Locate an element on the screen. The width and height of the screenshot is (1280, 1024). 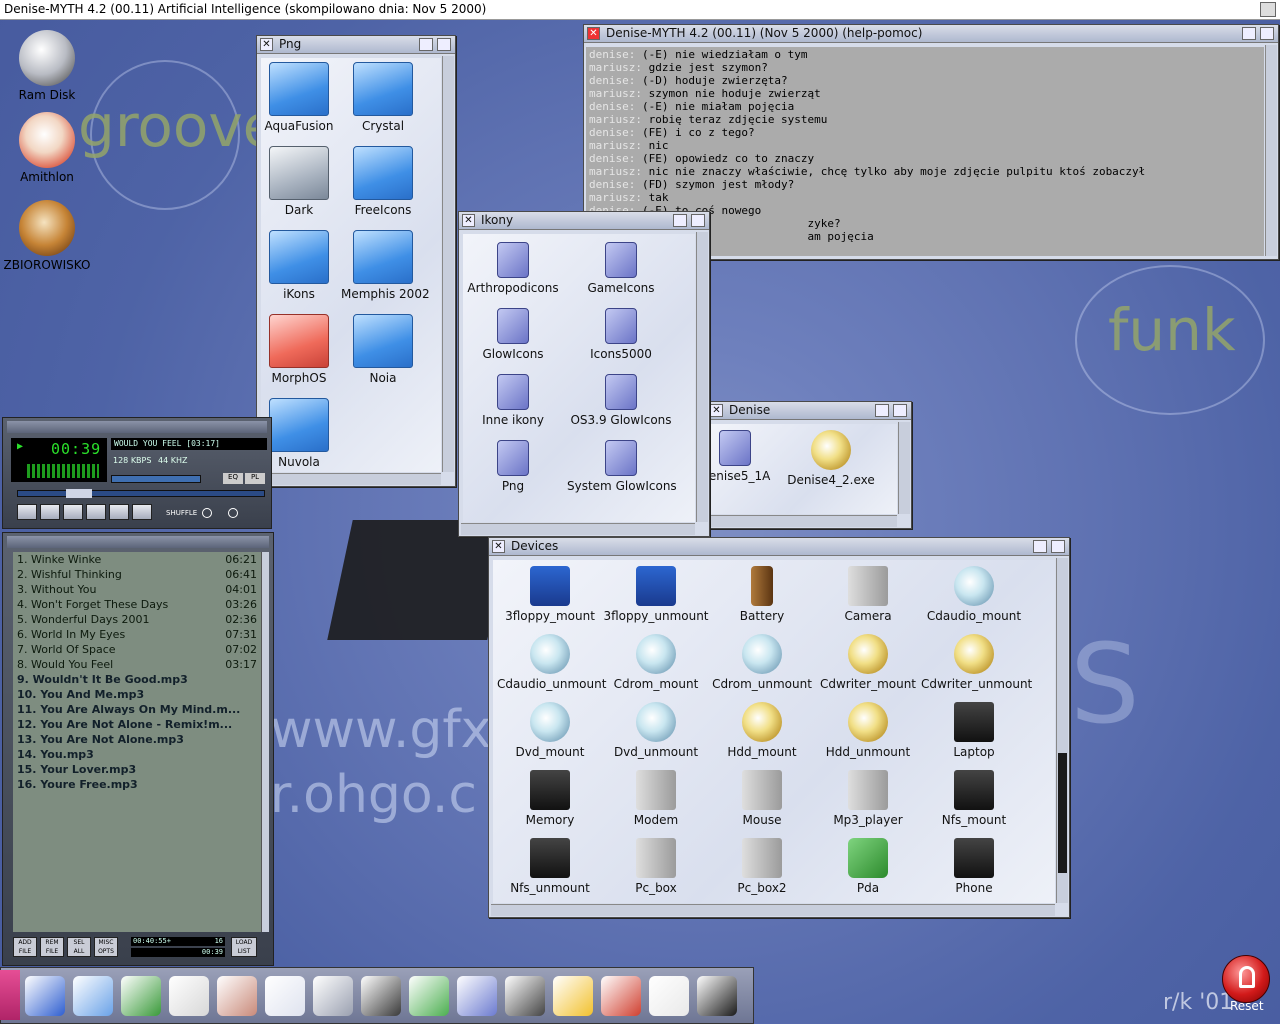
sun-icon is located at coordinates (573, 996).